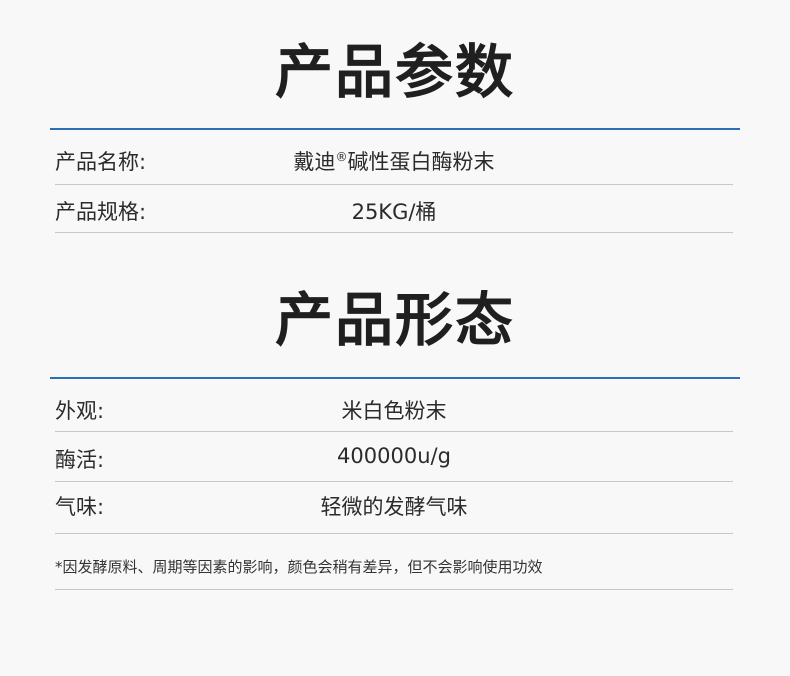  What do you see at coordinates (341, 157) in the screenshot?
I see `registered-mark: ®` at bounding box center [341, 157].